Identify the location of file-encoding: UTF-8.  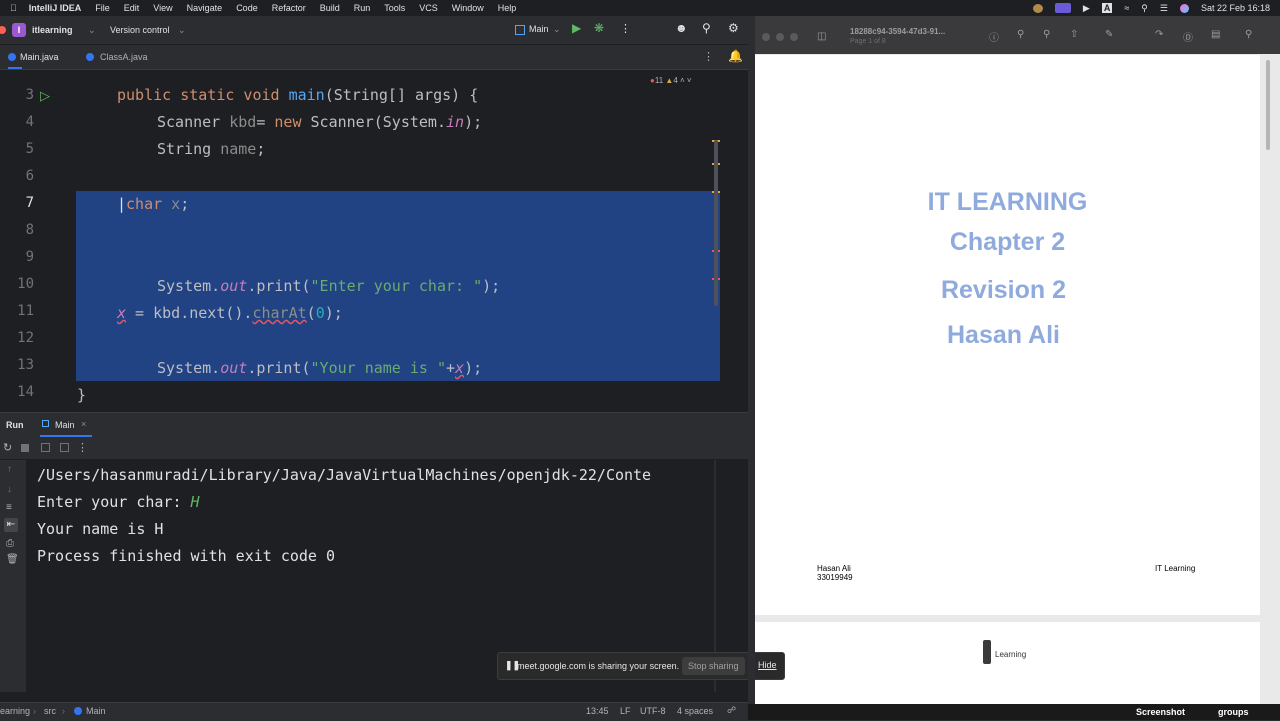
(653, 711).